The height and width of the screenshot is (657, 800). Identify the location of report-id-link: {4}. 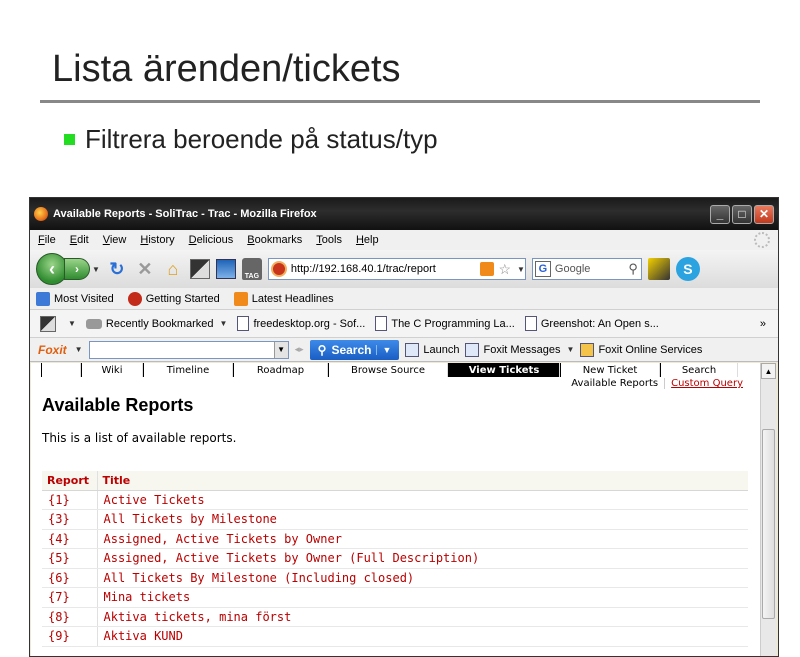
(70, 539).